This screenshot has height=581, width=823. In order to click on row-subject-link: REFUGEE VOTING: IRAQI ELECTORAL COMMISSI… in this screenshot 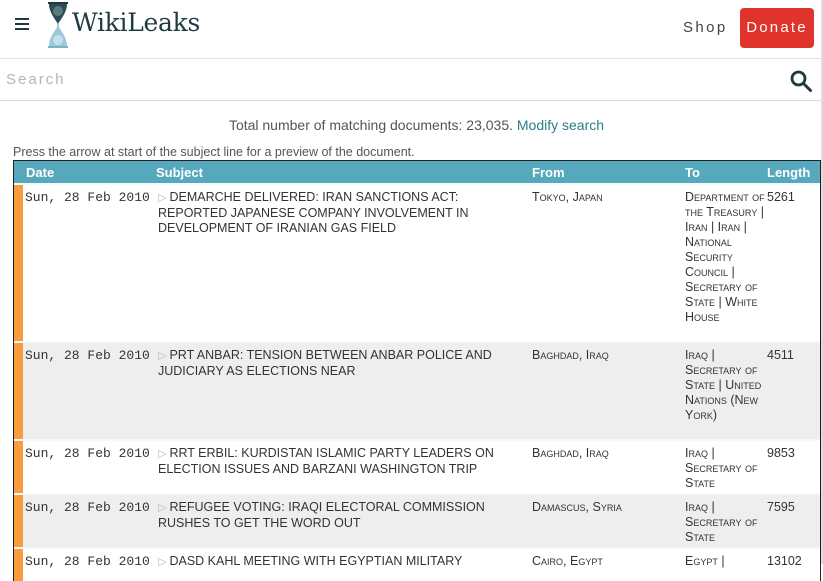, I will do `click(321, 515)`.